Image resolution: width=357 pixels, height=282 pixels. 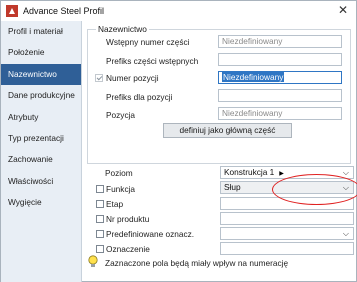 What do you see at coordinates (100, 249) in the screenshot?
I see `oznaczenie-checkbox` at bounding box center [100, 249].